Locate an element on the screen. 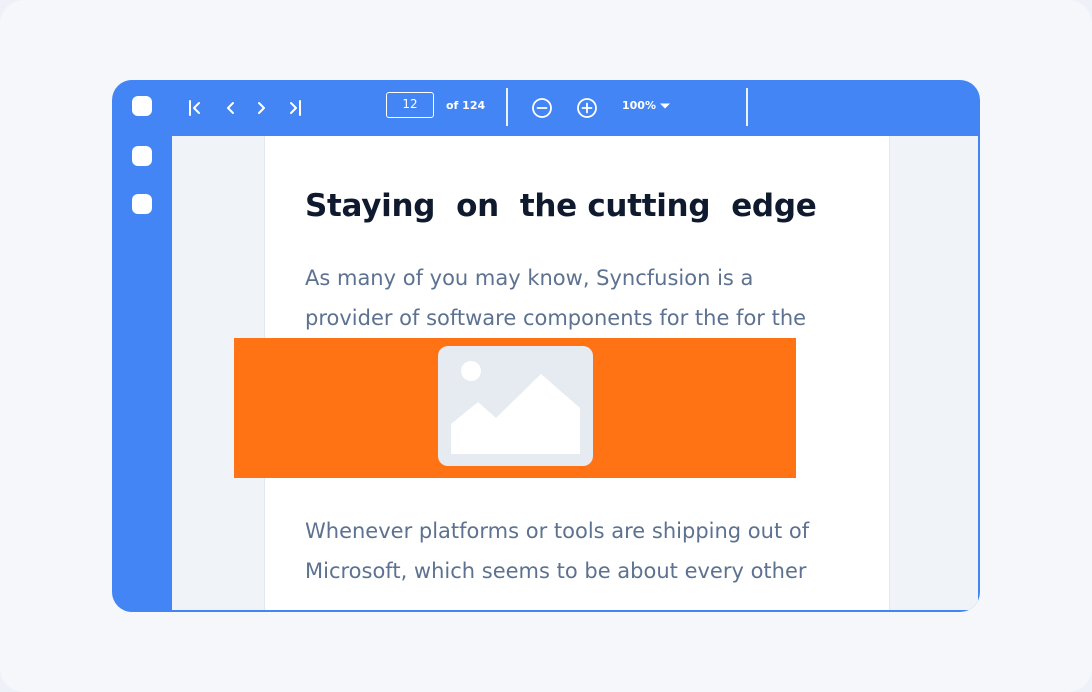  zoom-in-icon is located at coordinates (587, 108).